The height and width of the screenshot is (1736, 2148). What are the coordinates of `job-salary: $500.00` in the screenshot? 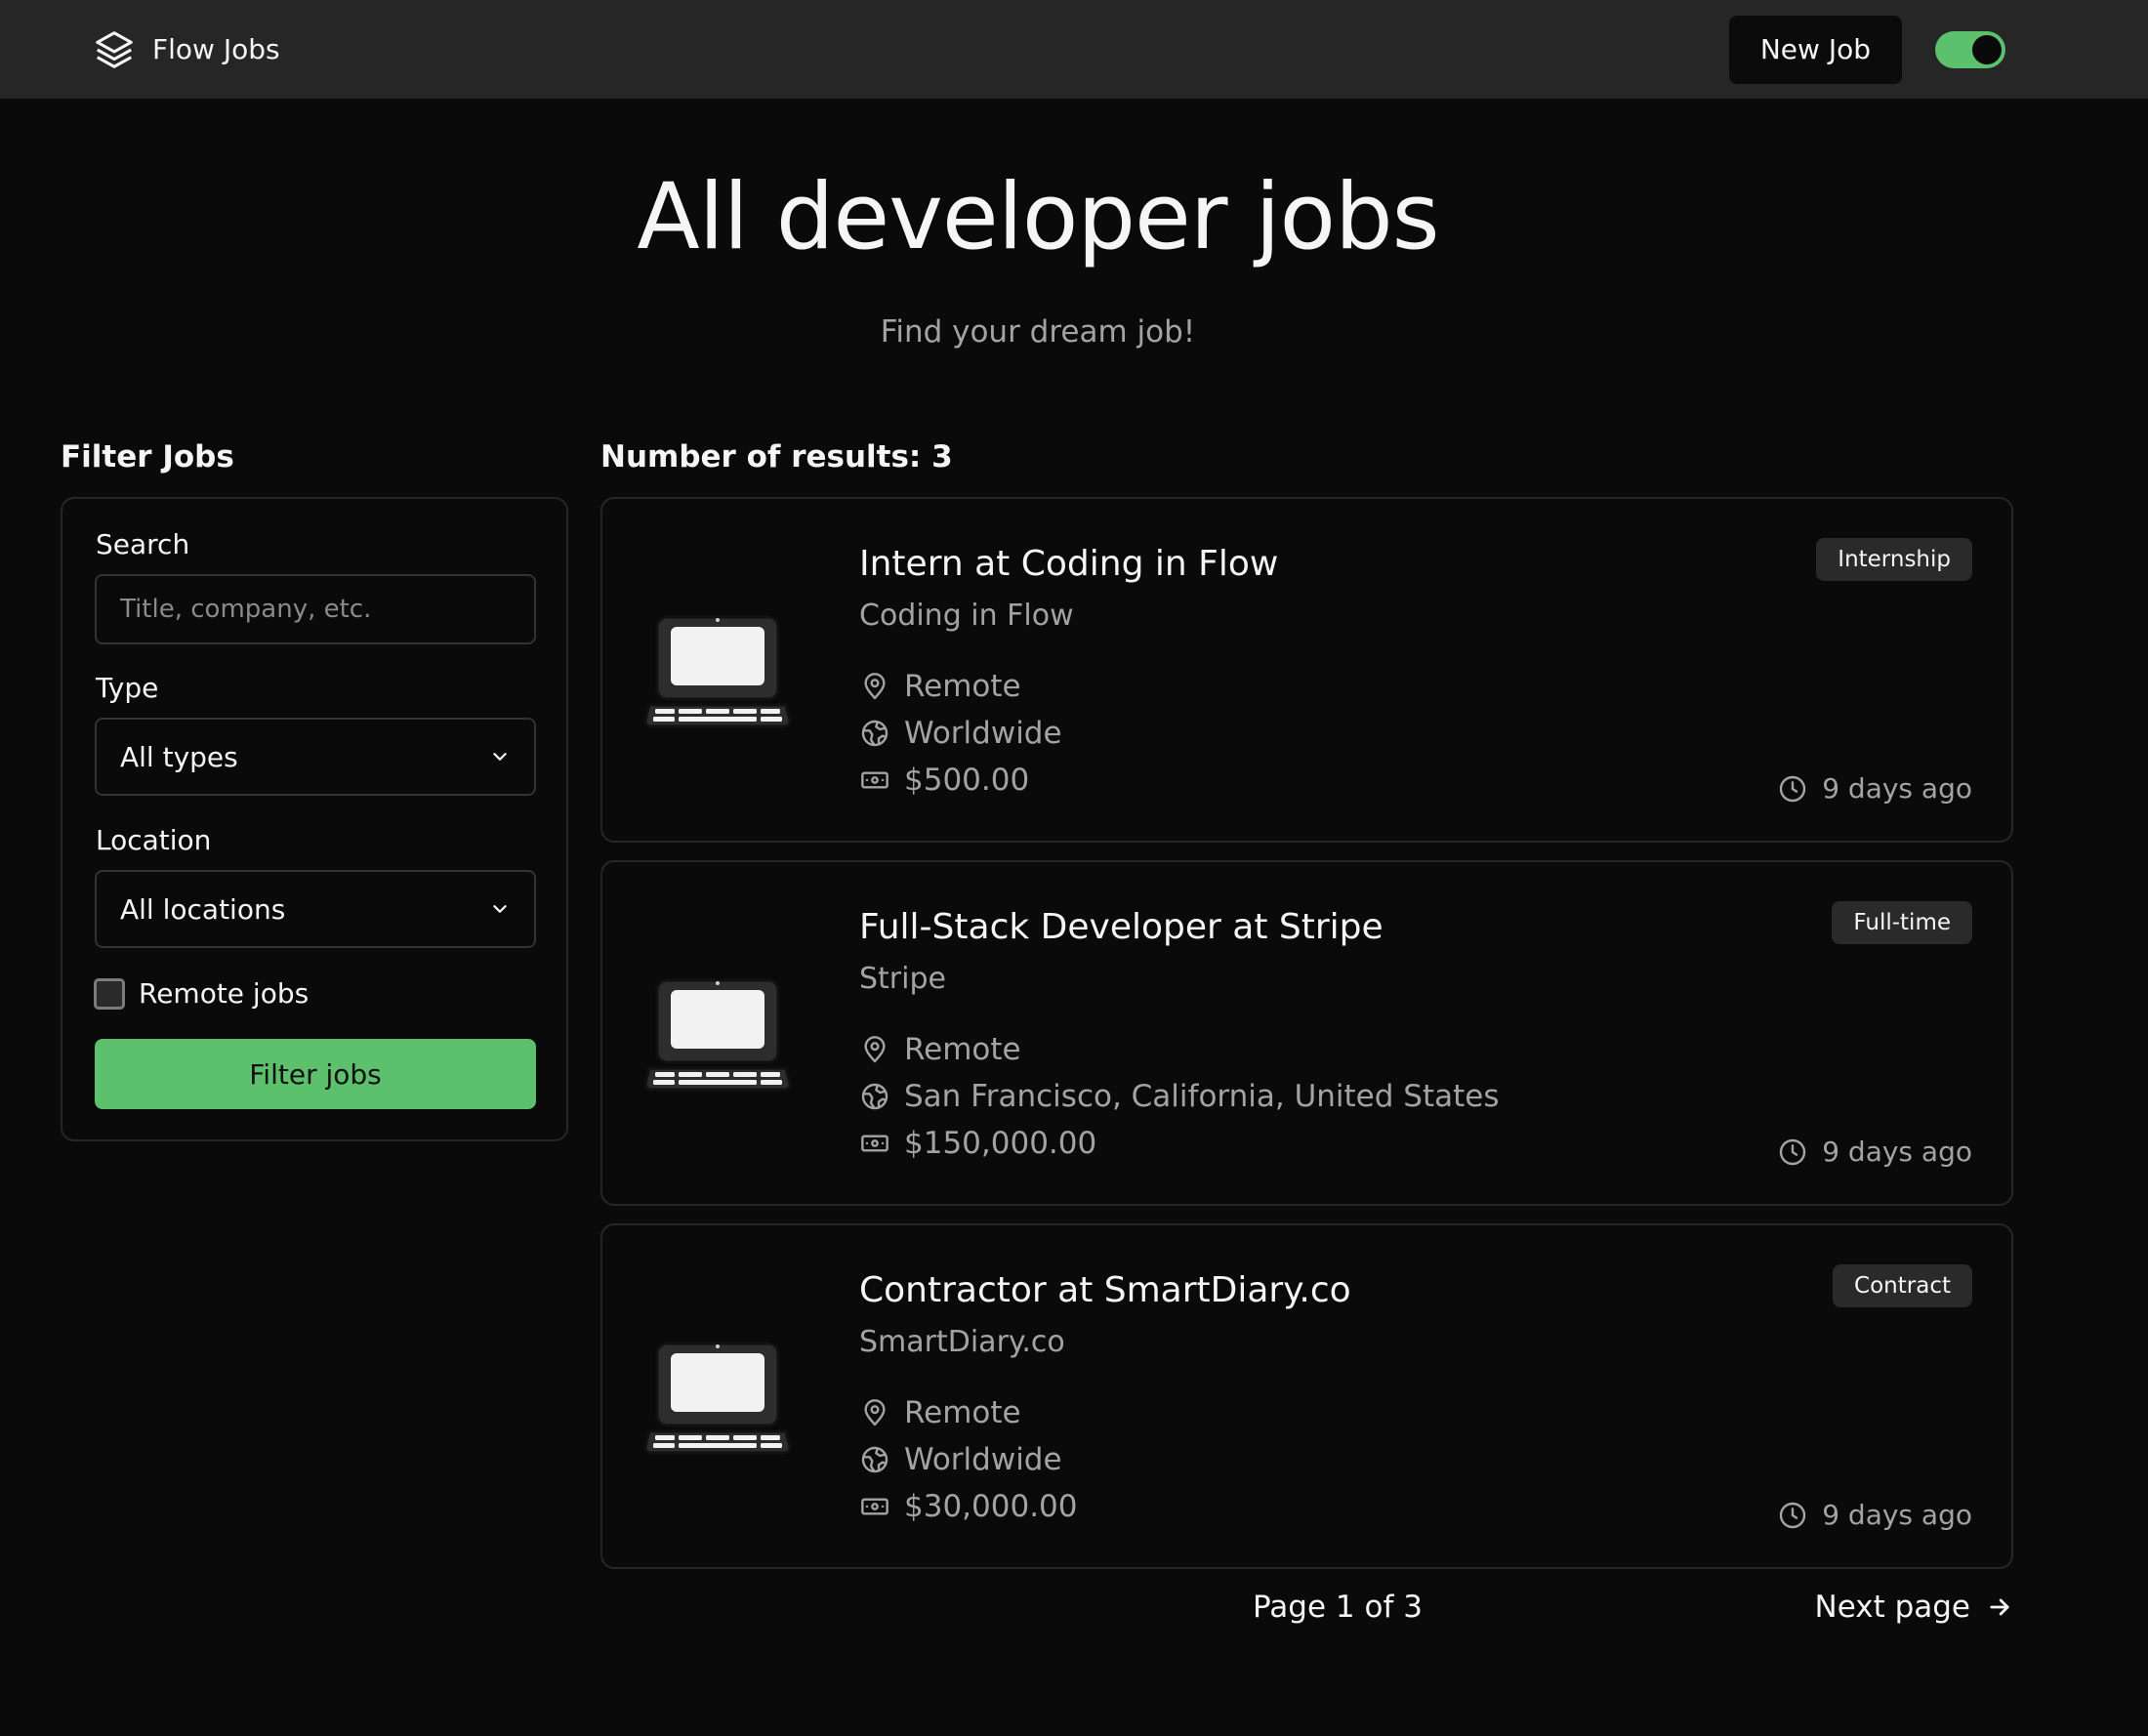 It's located at (944, 780).